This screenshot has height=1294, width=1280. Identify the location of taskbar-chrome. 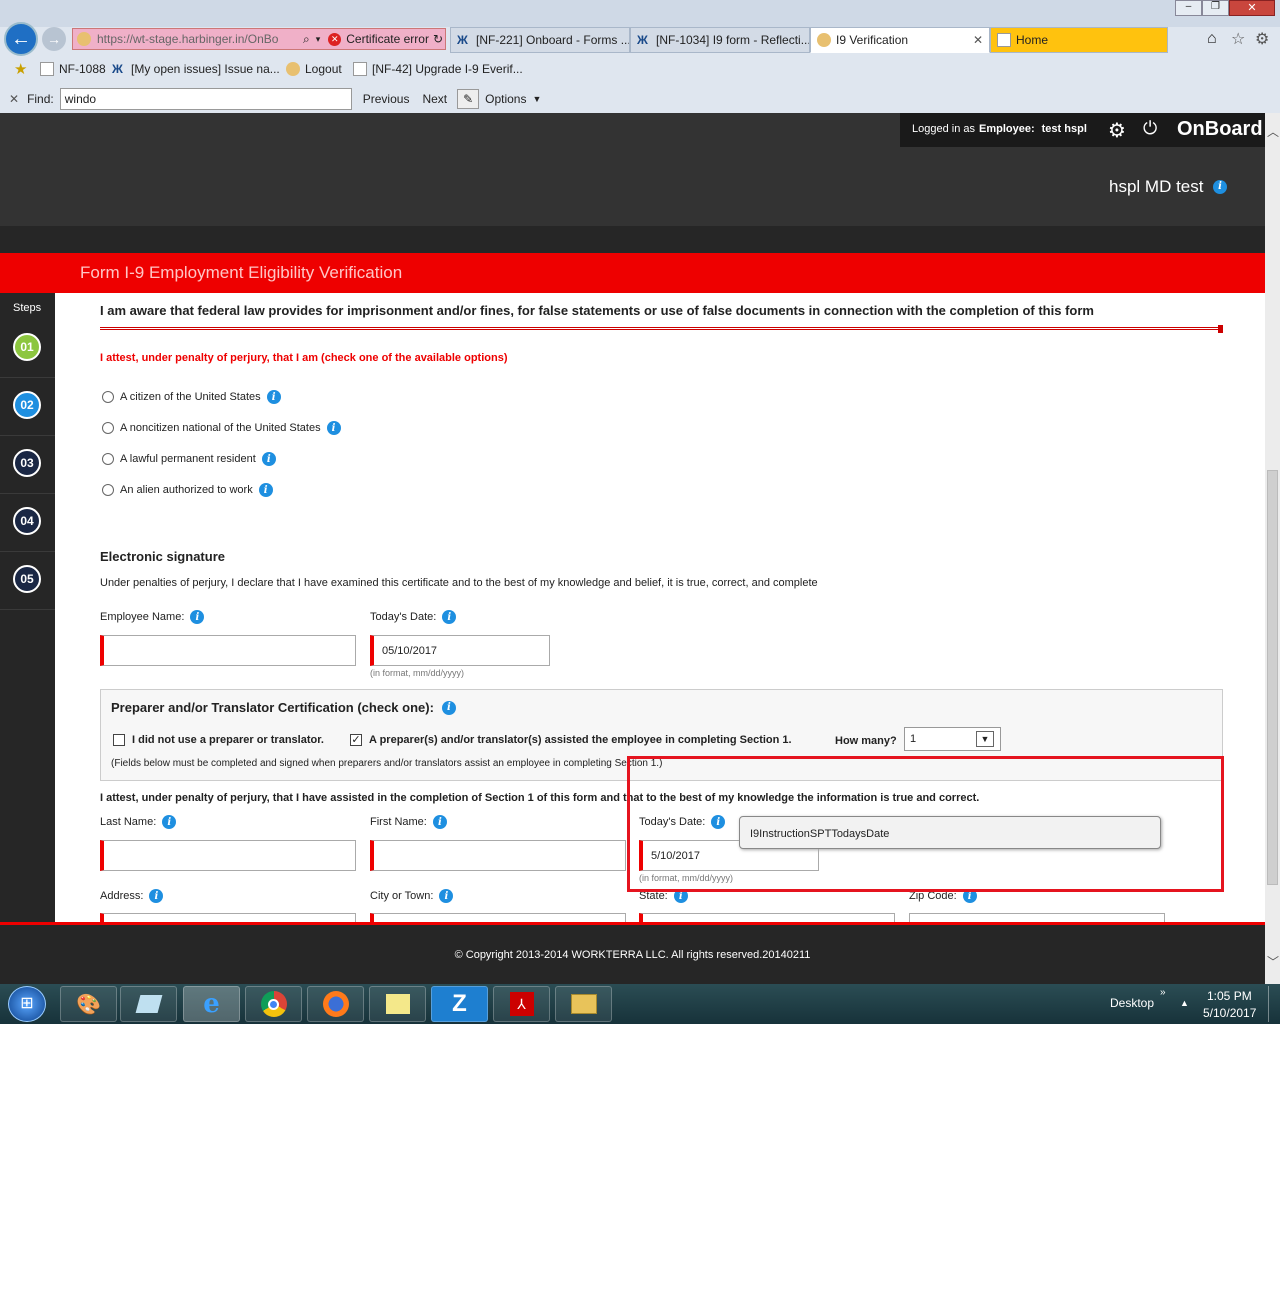
(273, 1004).